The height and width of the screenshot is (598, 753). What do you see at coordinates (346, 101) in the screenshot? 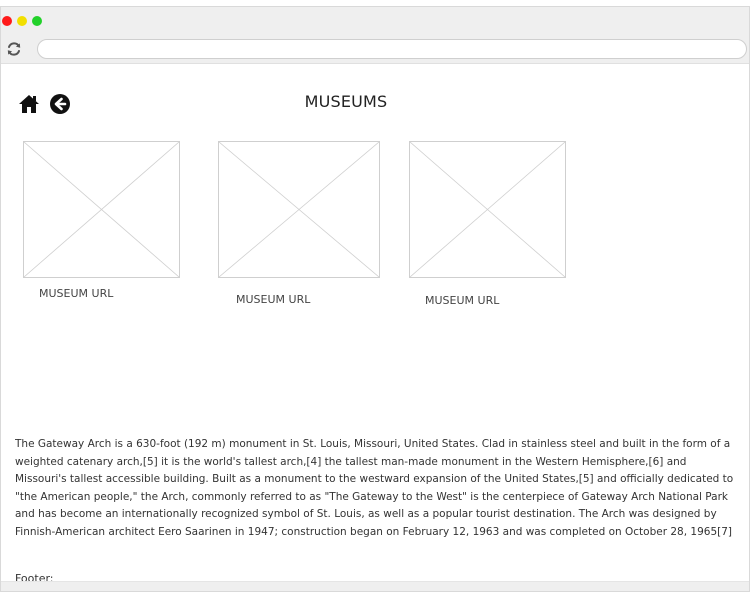
I see `page-title: MUSEUMS` at bounding box center [346, 101].